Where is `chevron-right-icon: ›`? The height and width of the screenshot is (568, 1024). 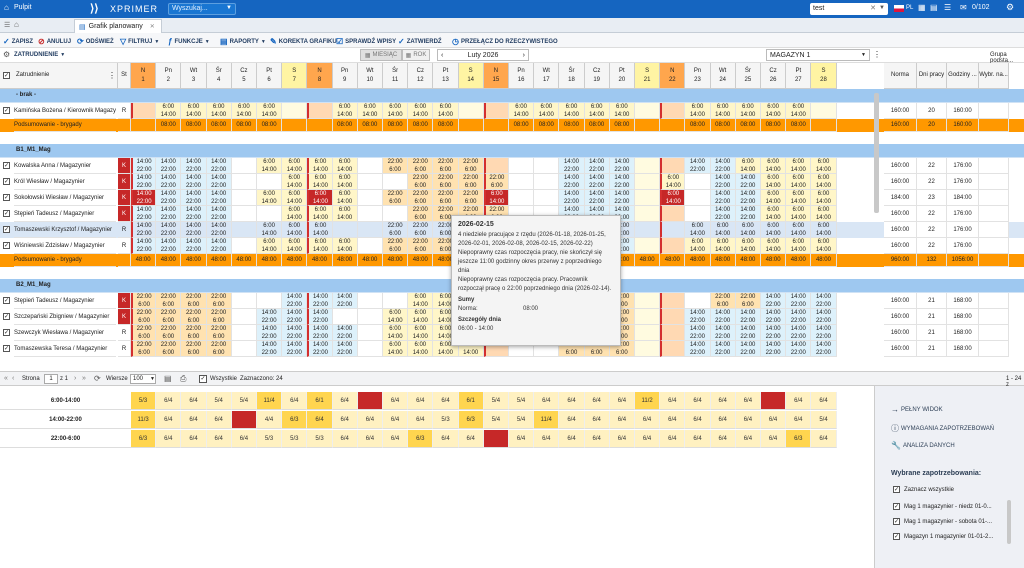 chevron-right-icon: › is located at coordinates (524, 55).